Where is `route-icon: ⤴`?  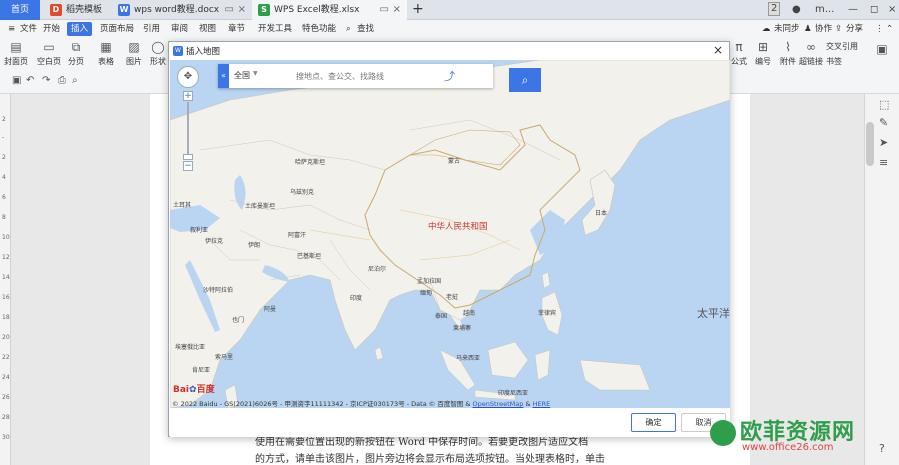
route-icon: ⤴ is located at coordinates (449, 76).